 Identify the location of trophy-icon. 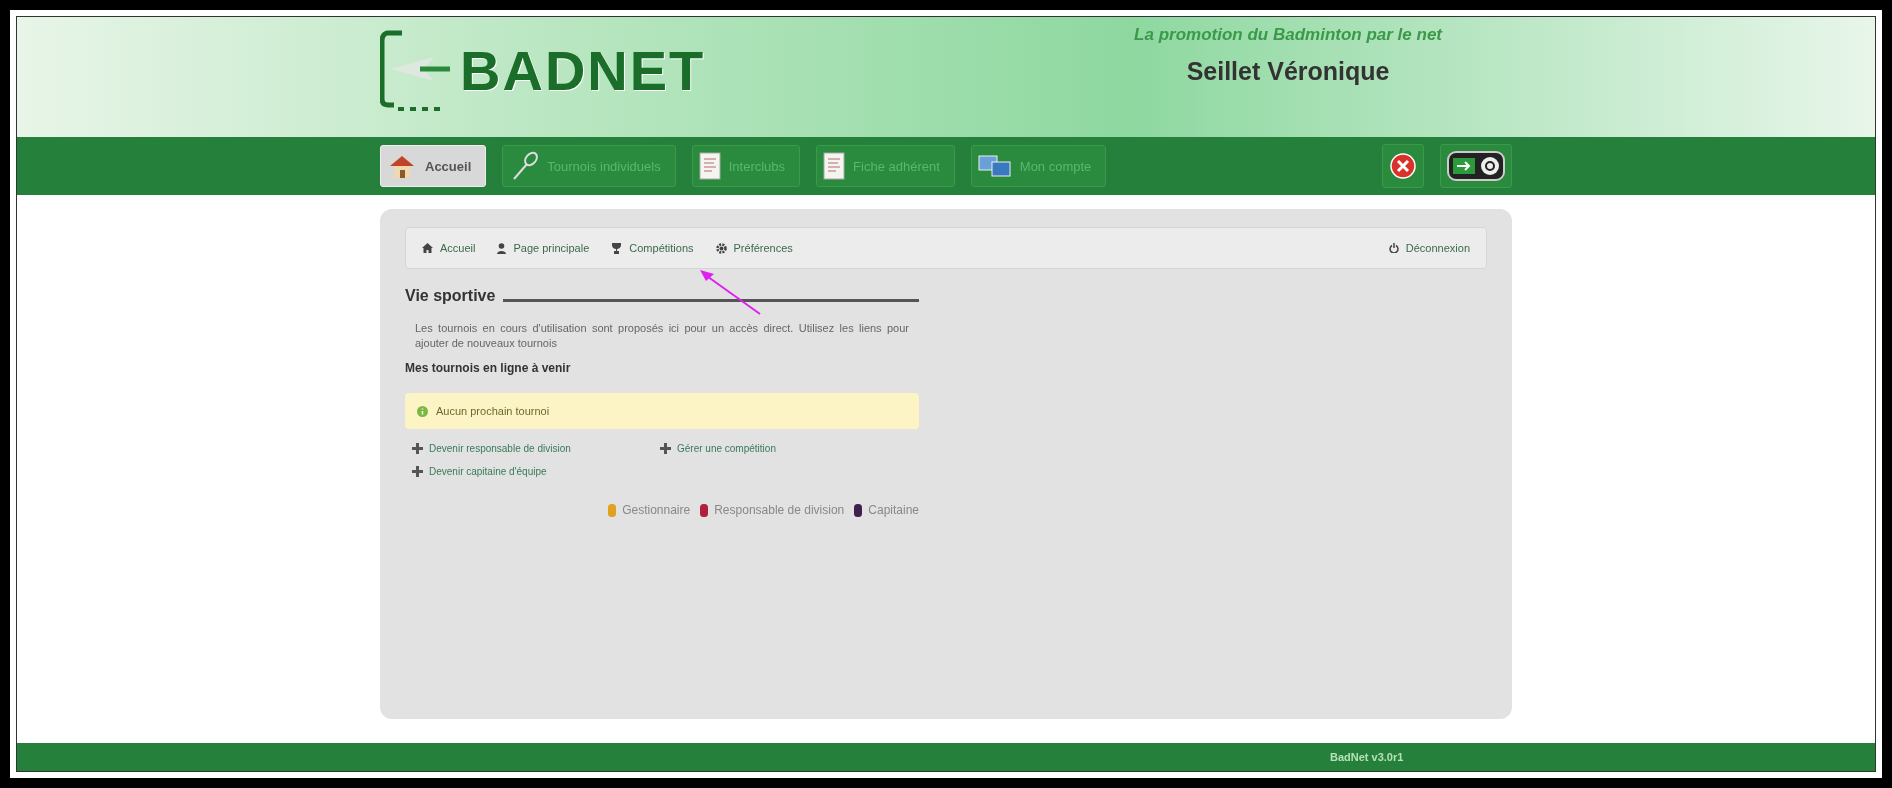
(617, 248).